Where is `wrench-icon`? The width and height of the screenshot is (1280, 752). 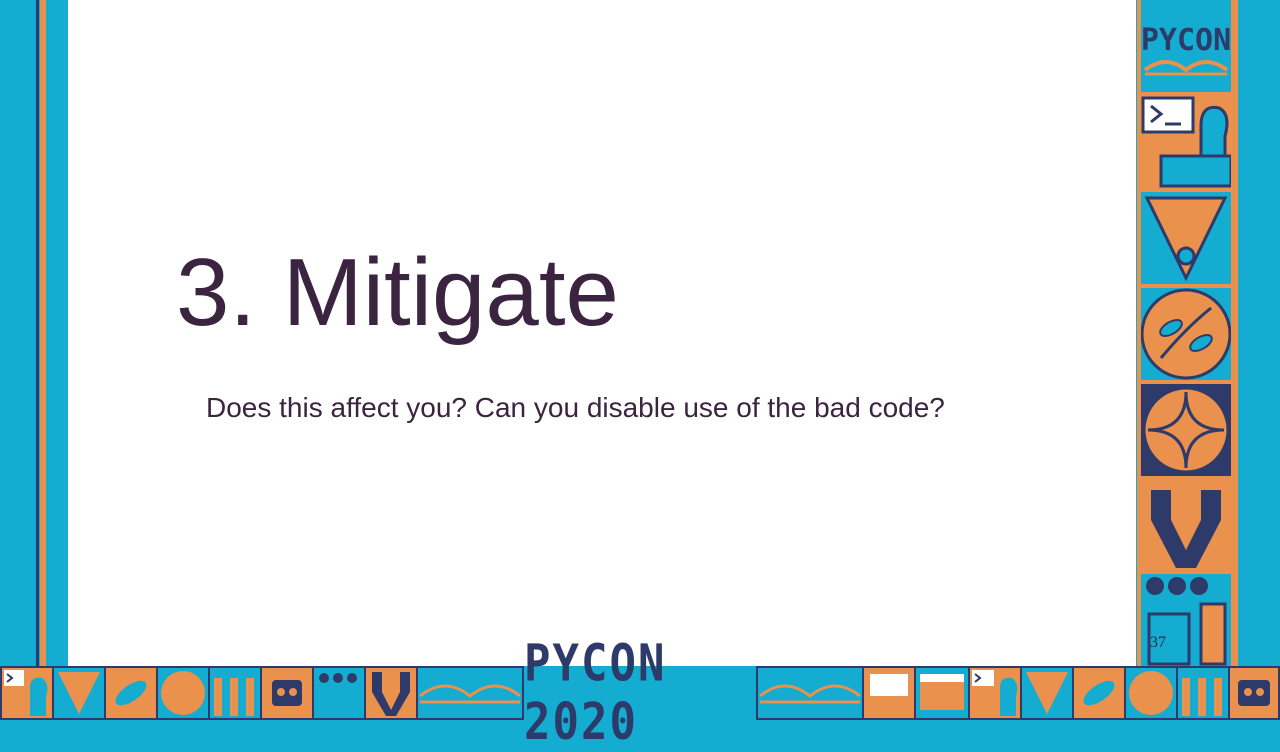
wrench-icon is located at coordinates (1186, 526).